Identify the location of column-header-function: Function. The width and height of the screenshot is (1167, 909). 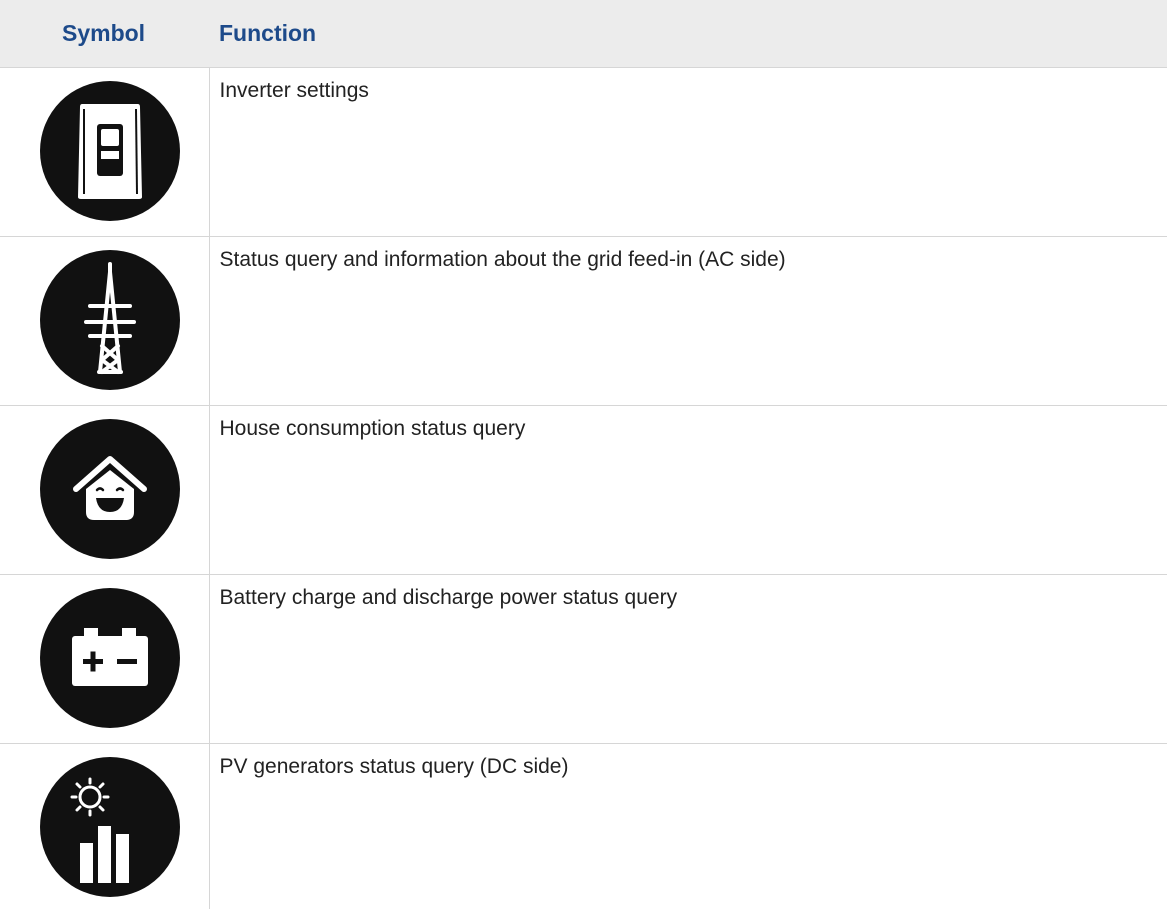
(268, 32).